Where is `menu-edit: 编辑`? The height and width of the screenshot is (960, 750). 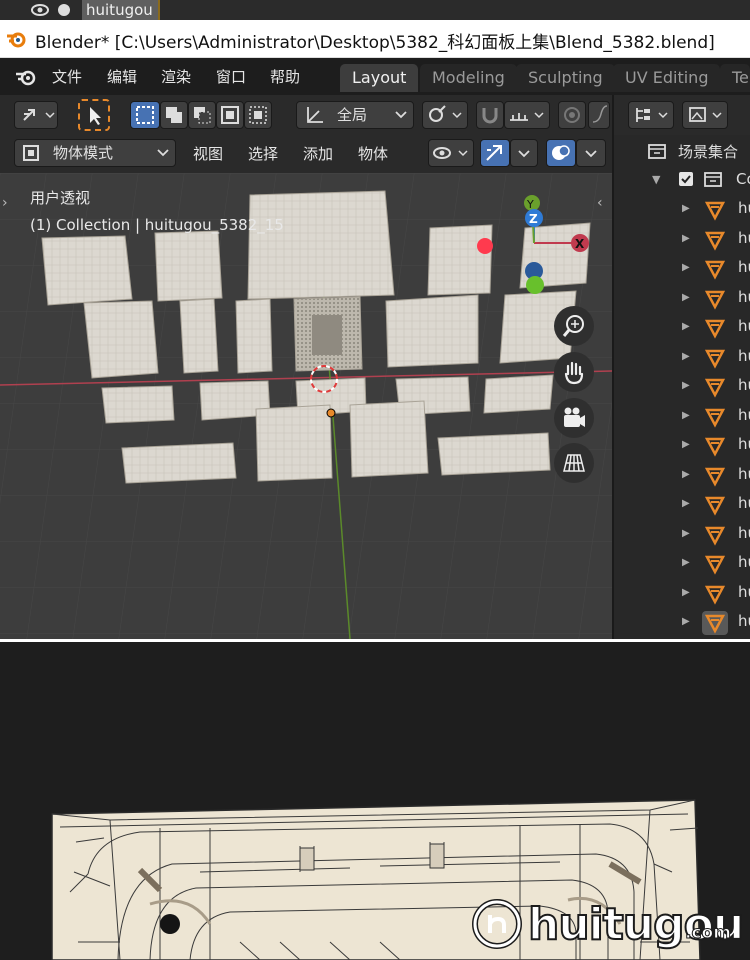
menu-edit: 编辑 is located at coordinates (122, 76).